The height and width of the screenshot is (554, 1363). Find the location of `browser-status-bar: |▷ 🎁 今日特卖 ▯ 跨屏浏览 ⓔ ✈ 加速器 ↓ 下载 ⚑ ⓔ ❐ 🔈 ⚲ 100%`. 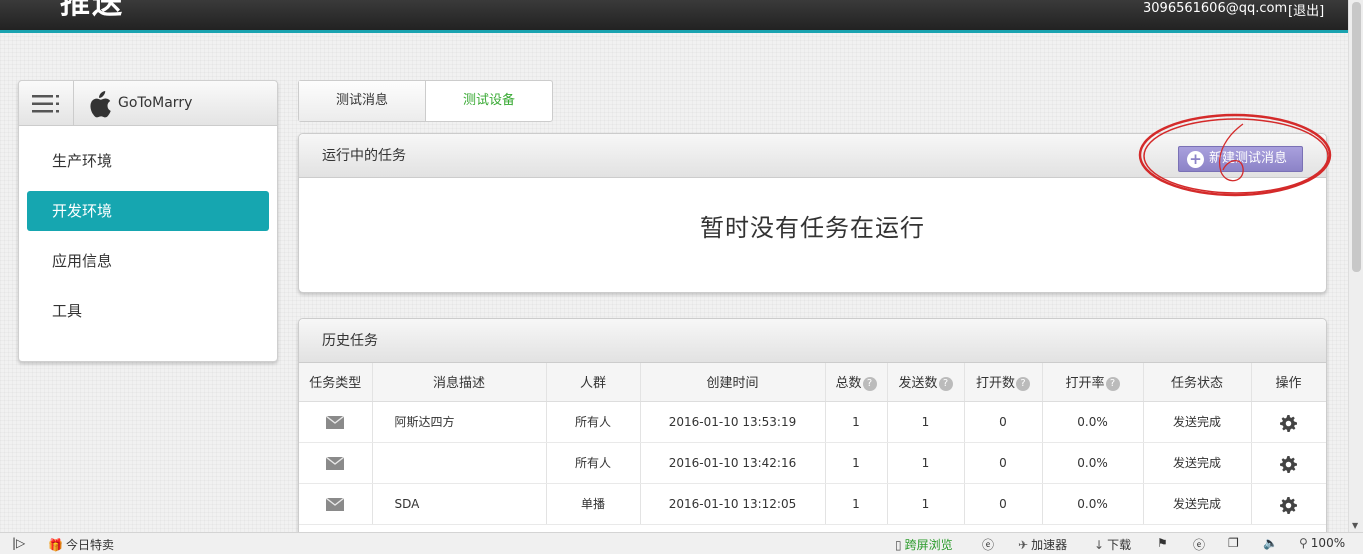

browser-status-bar: |▷ 🎁 今日特卖 ▯ 跨屏浏览 ⓔ ✈ 加速器 ↓ 下载 ⚑ ⓔ ❐ 🔈 ⚲ 100% is located at coordinates (681, 543).